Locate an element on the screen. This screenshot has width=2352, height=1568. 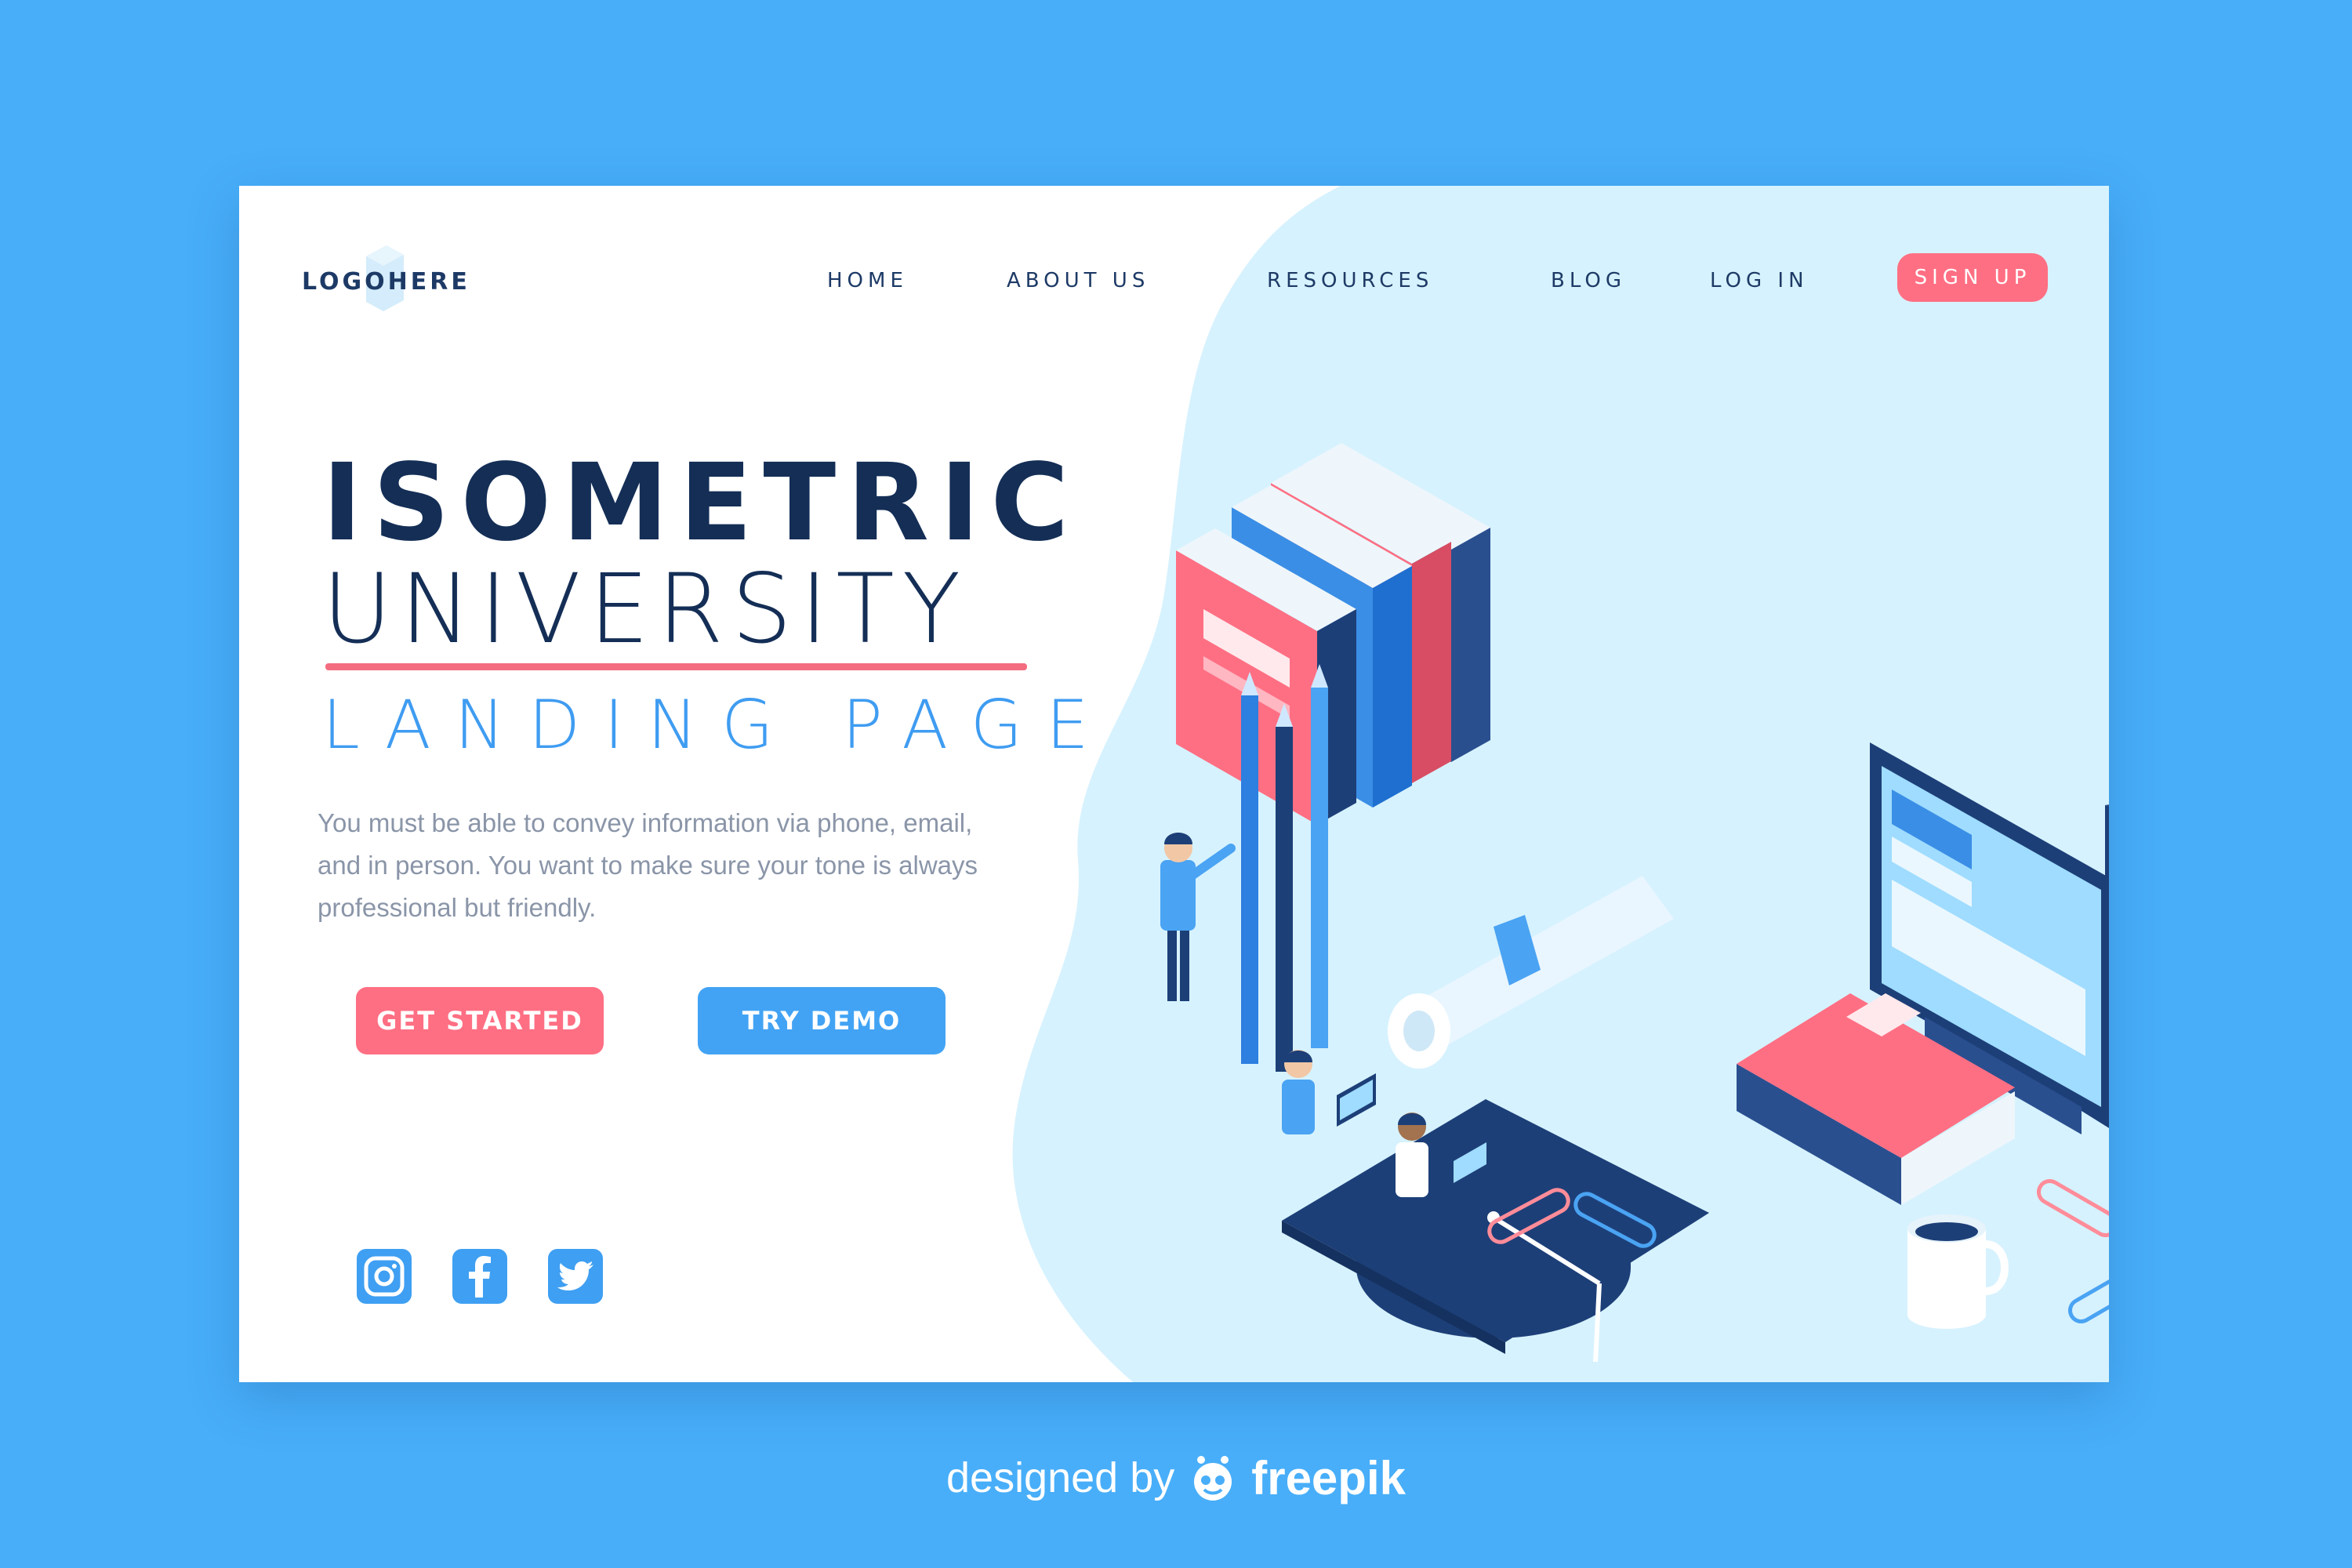
student-standing-icon is located at coordinates (1198, 917).